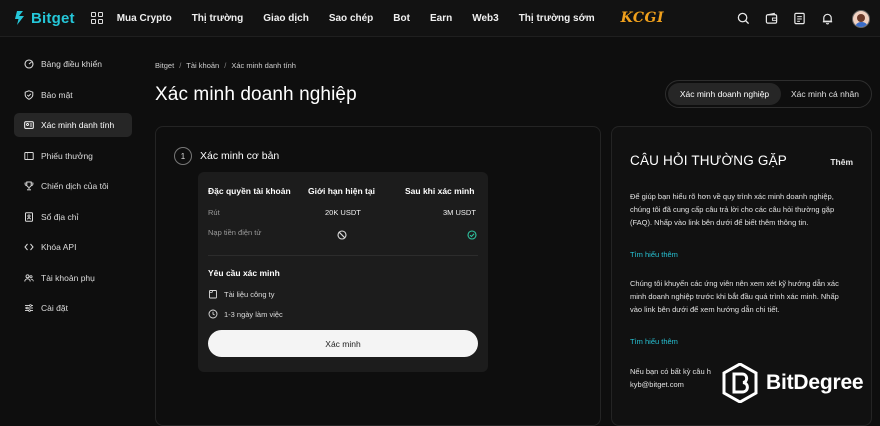  What do you see at coordinates (67, 155) in the screenshot?
I see `sidebar-item-label: Phiếu thưởng` at bounding box center [67, 155].